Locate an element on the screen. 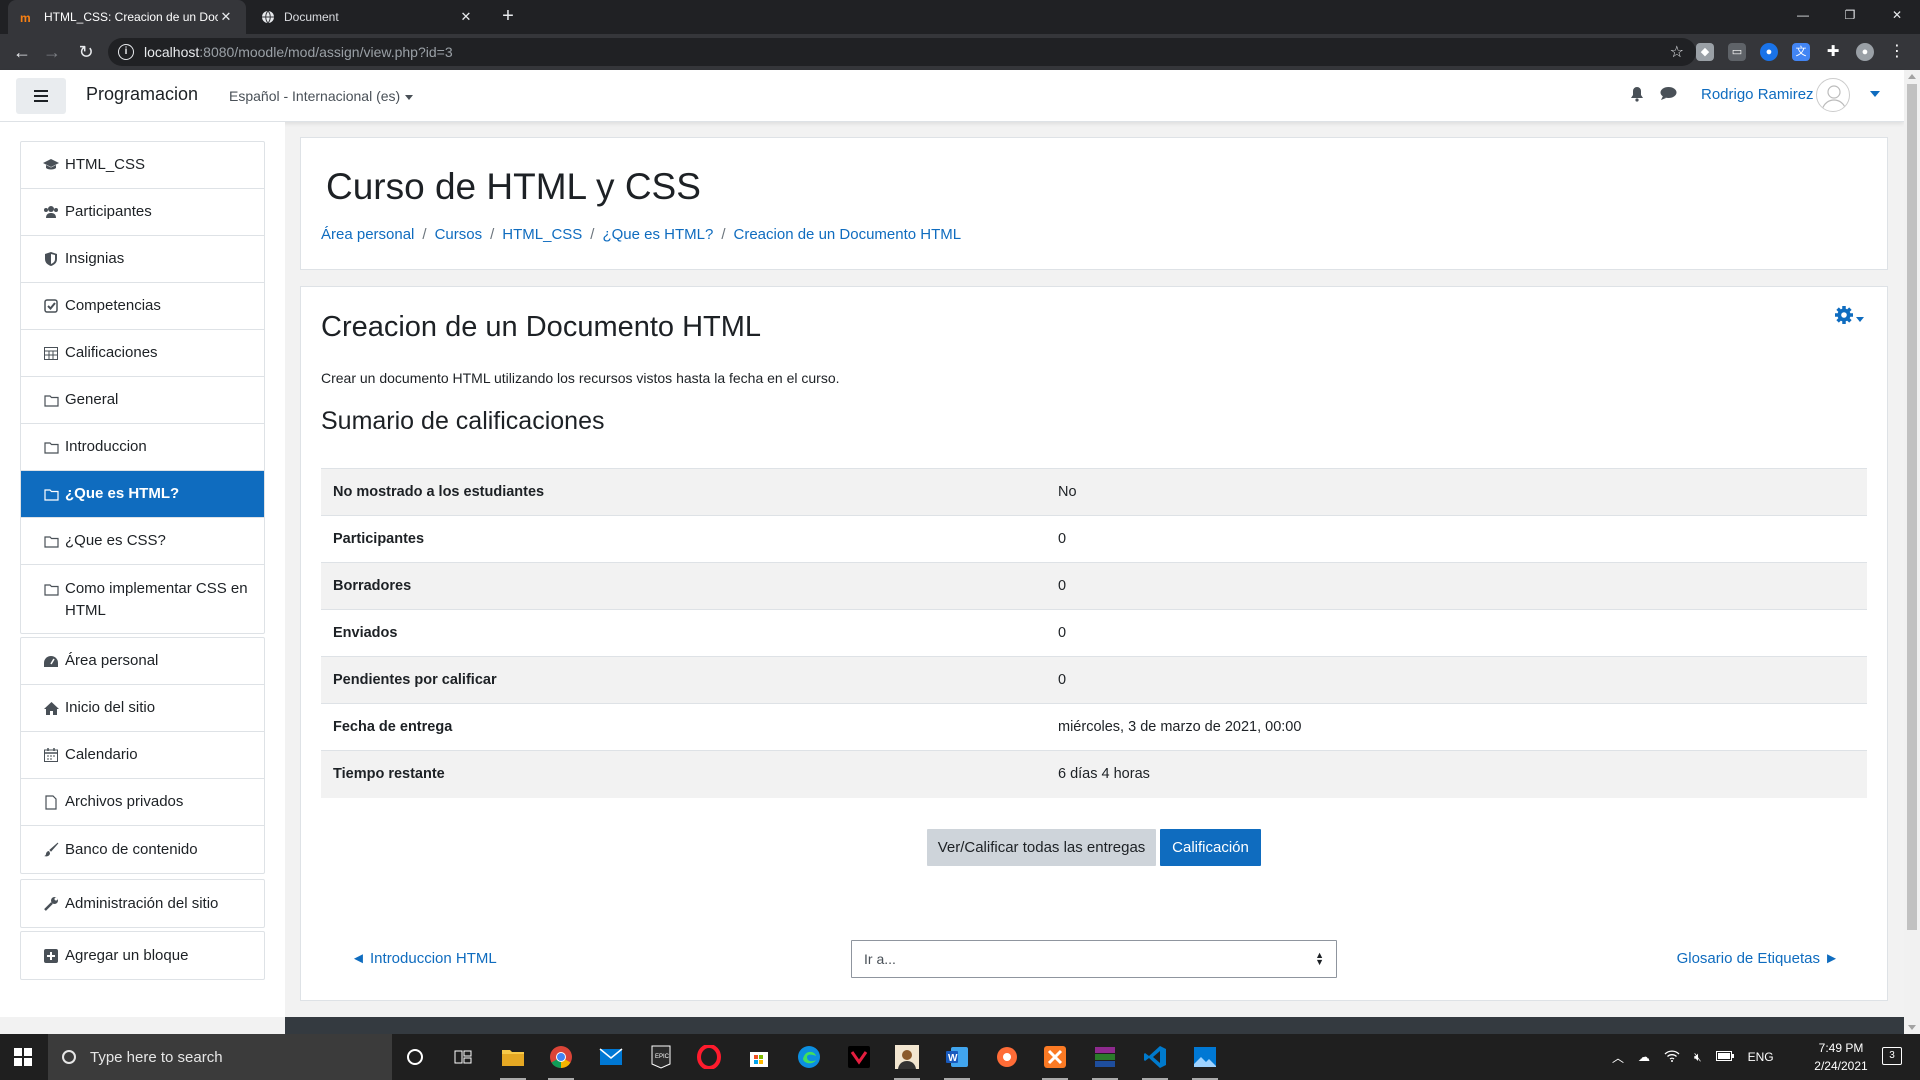  xampp-icon is located at coordinates (1055, 1061).